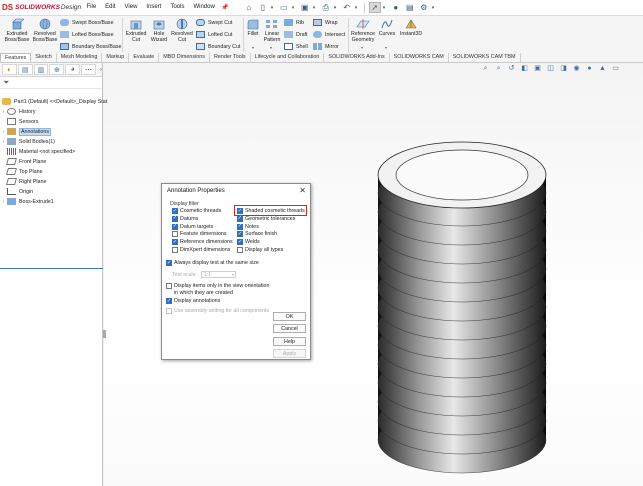  What do you see at coordinates (184, 57) in the screenshot?
I see `tab-mbd-dimensions: MBD Dimensions` at bounding box center [184, 57].